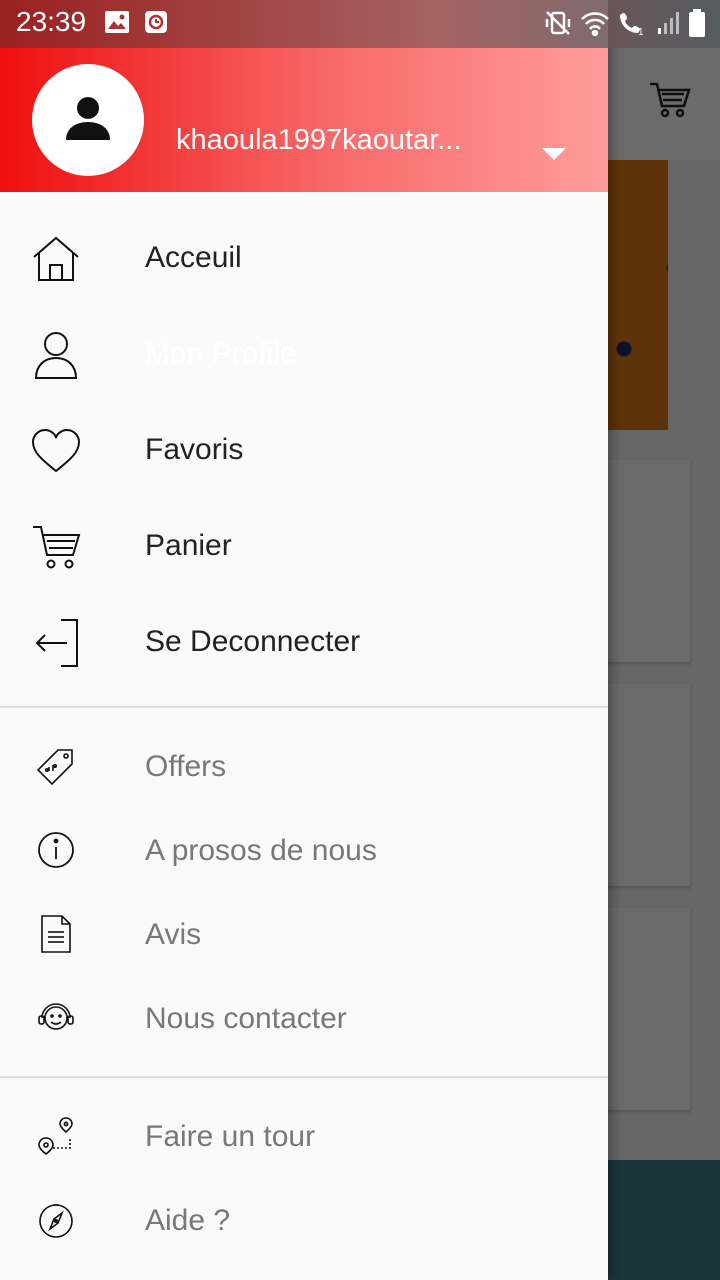 The image size is (720, 1280). What do you see at coordinates (56, 1136) in the screenshot?
I see `route-icon` at bounding box center [56, 1136].